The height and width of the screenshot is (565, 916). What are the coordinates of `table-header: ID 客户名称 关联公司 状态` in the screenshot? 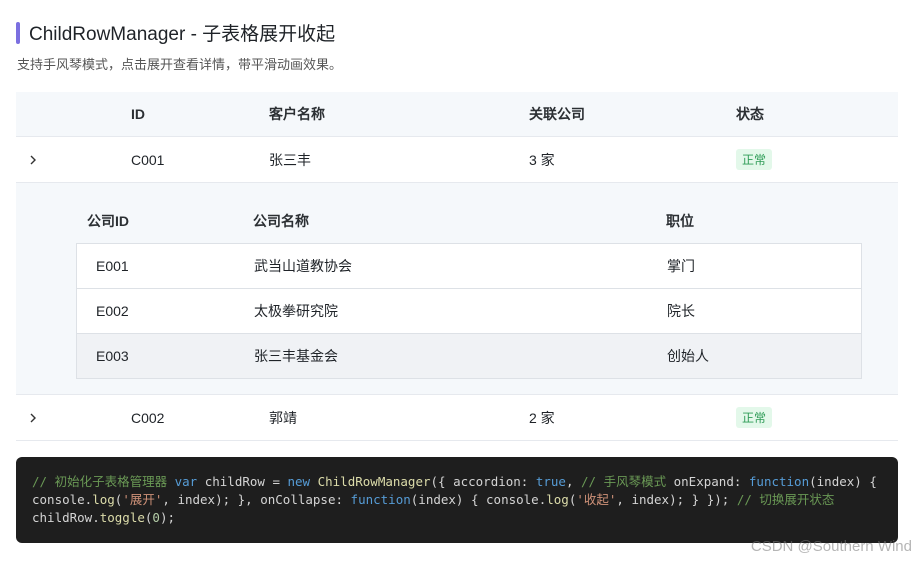 It's located at (457, 114).